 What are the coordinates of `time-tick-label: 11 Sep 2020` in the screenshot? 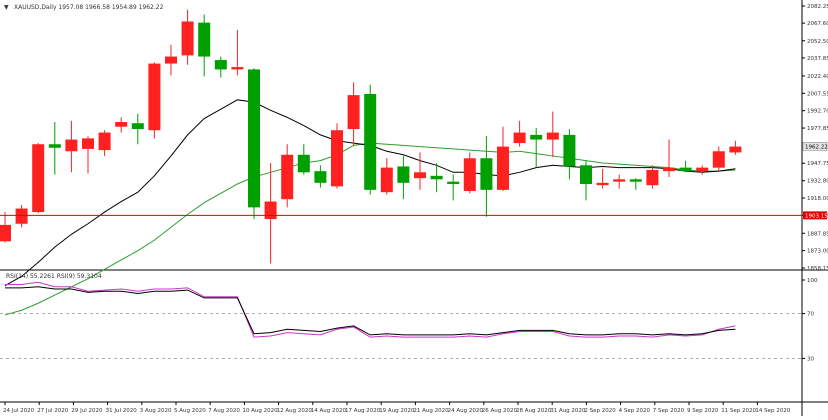 It's located at (738, 411).